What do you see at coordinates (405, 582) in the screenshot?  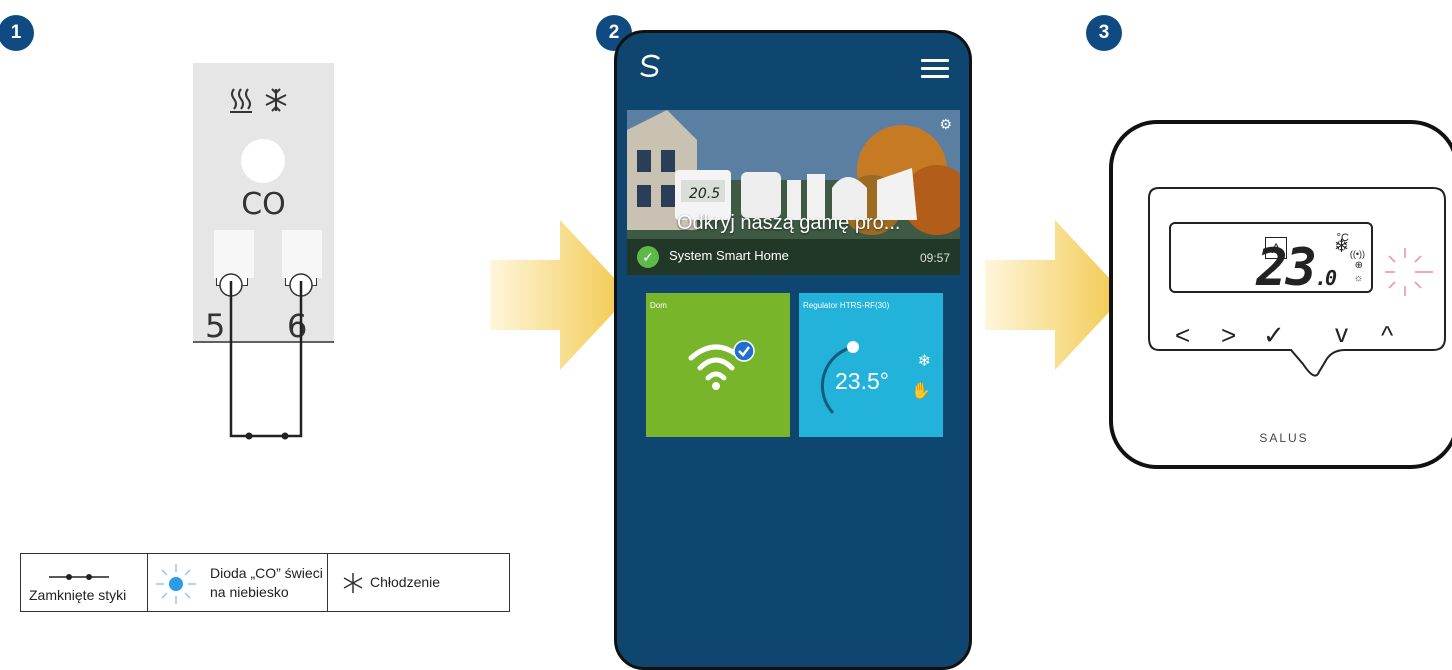 I see `legend-cooling-label: Chłodzenie` at bounding box center [405, 582].